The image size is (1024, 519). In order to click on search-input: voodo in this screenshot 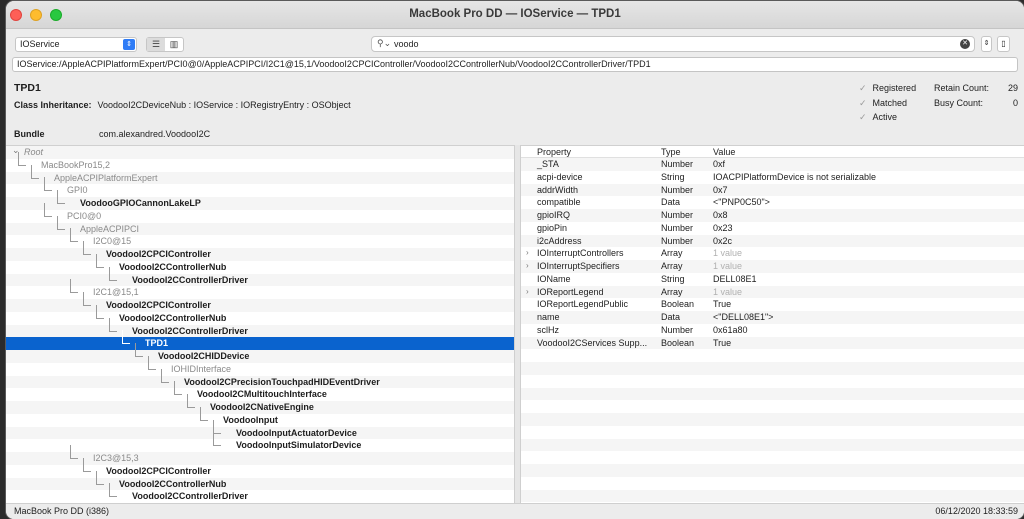, I will do `click(406, 44)`.